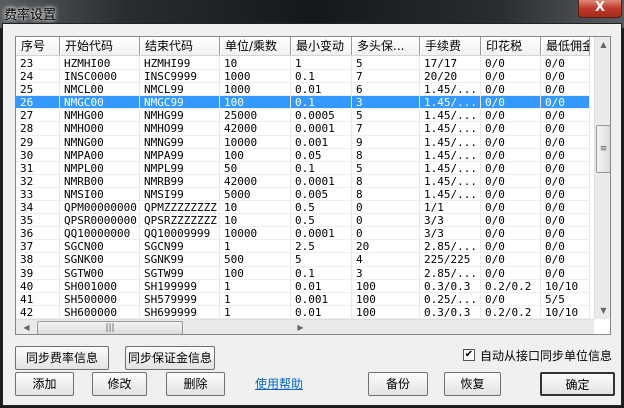 The image size is (624, 408). I want to click on table-cell: 30, so click(38, 154).